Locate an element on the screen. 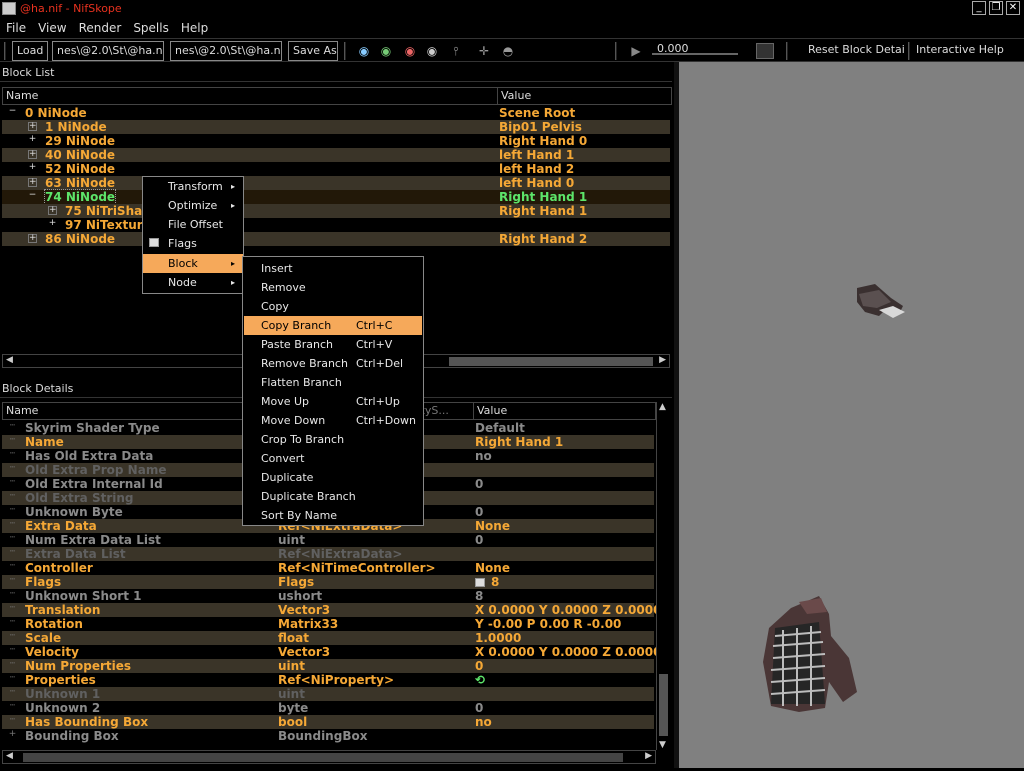 The height and width of the screenshot is (771, 1024). menu-item-file-offset: File Offset is located at coordinates (193, 224).